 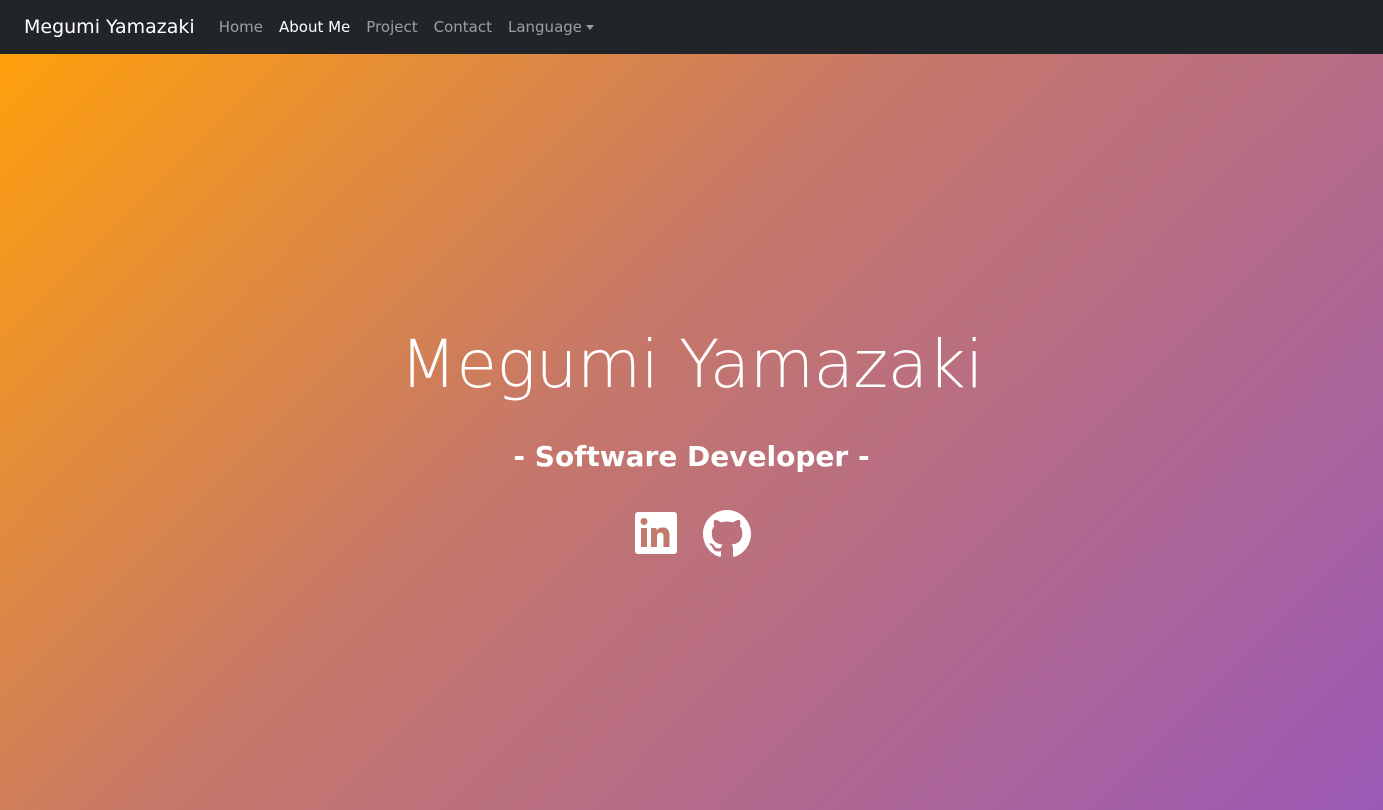 I want to click on nav-link-home: Home, so click(x=241, y=27).